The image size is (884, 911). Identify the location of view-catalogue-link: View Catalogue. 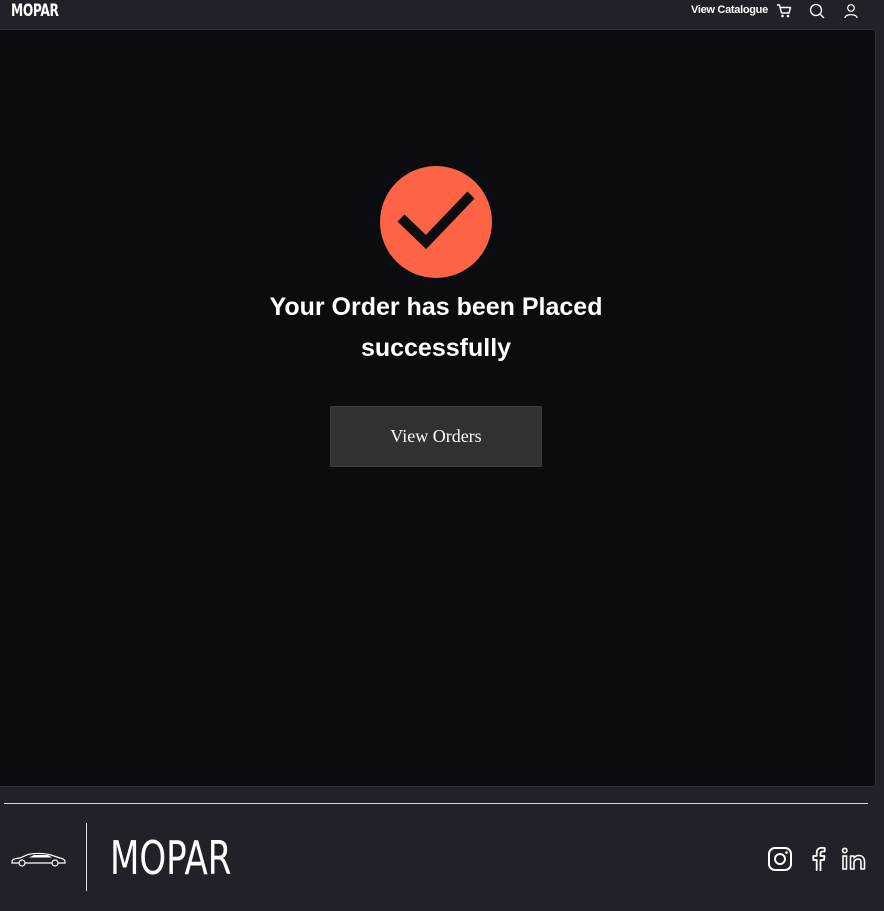
(729, 10).